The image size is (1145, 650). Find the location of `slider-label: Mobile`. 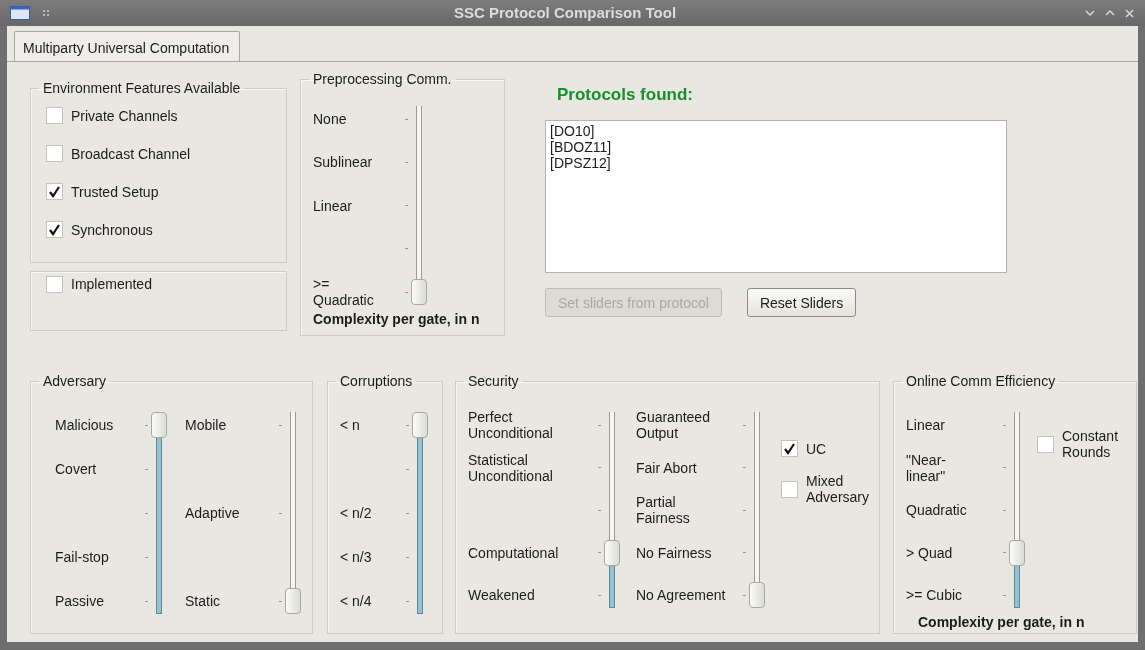

slider-label: Mobile is located at coordinates (206, 425).